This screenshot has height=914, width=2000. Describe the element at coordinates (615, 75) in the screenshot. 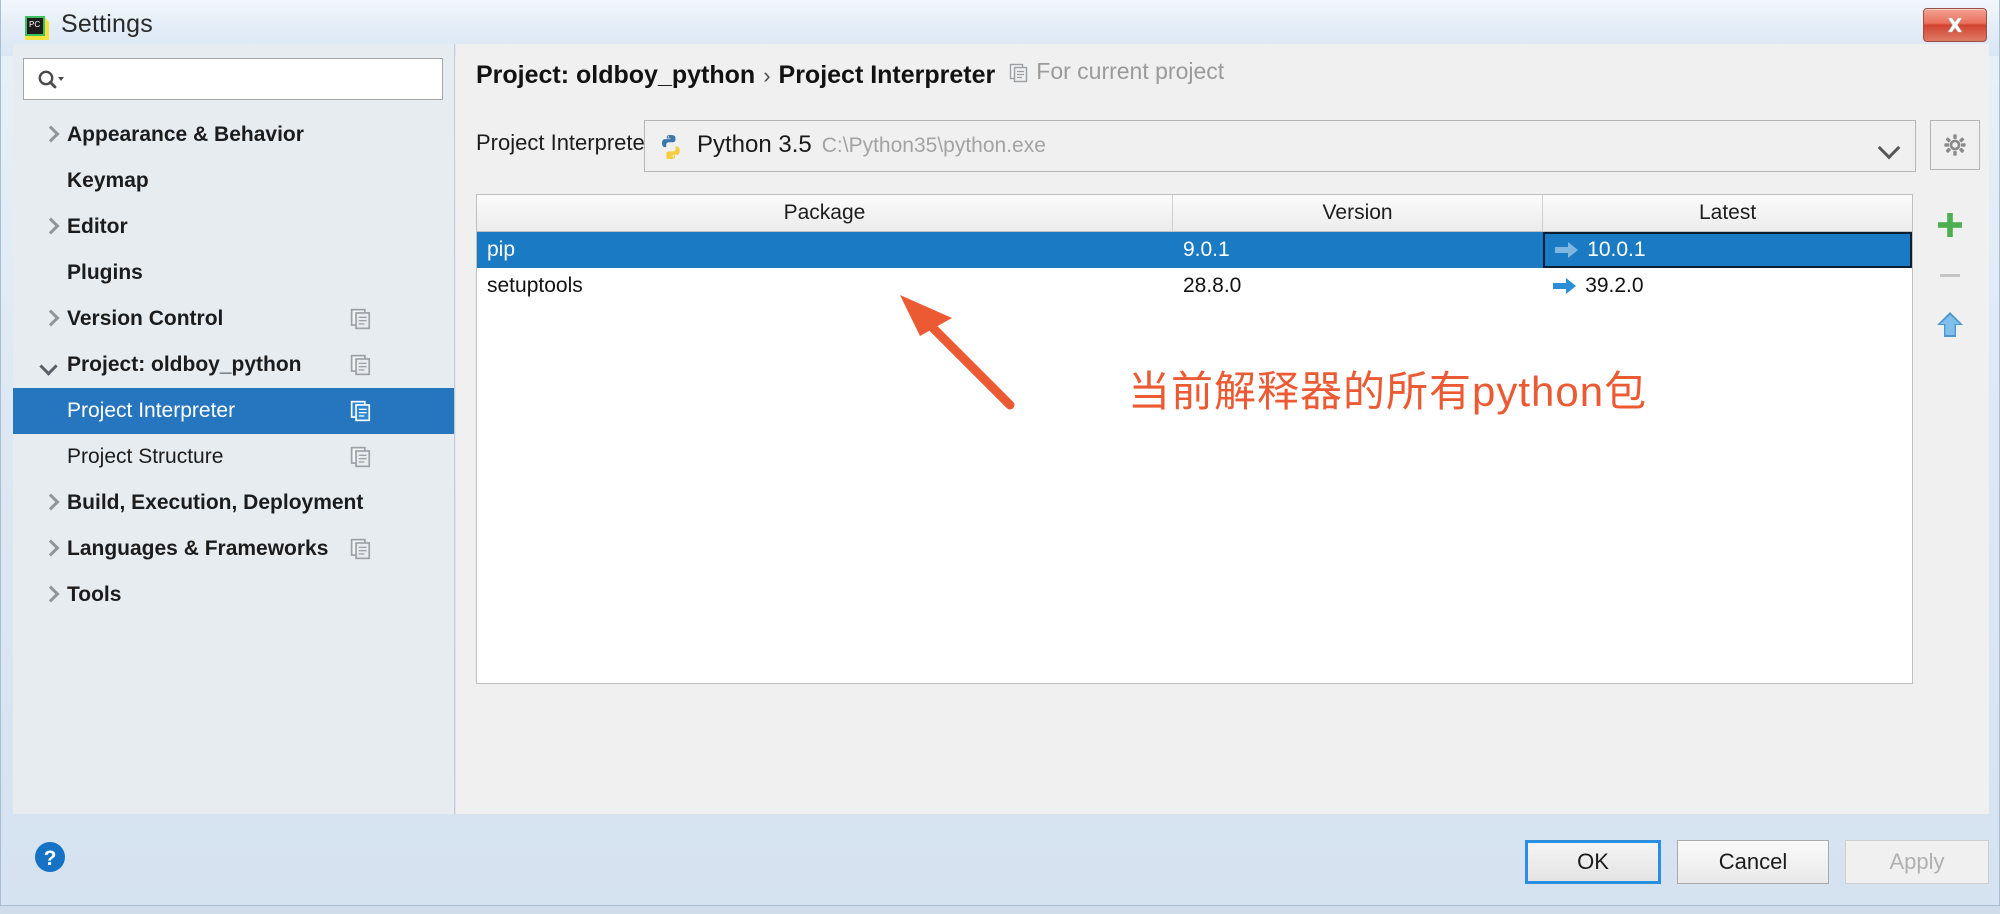

I see `breadcrumb-project: Project: oldboy_python` at that location.